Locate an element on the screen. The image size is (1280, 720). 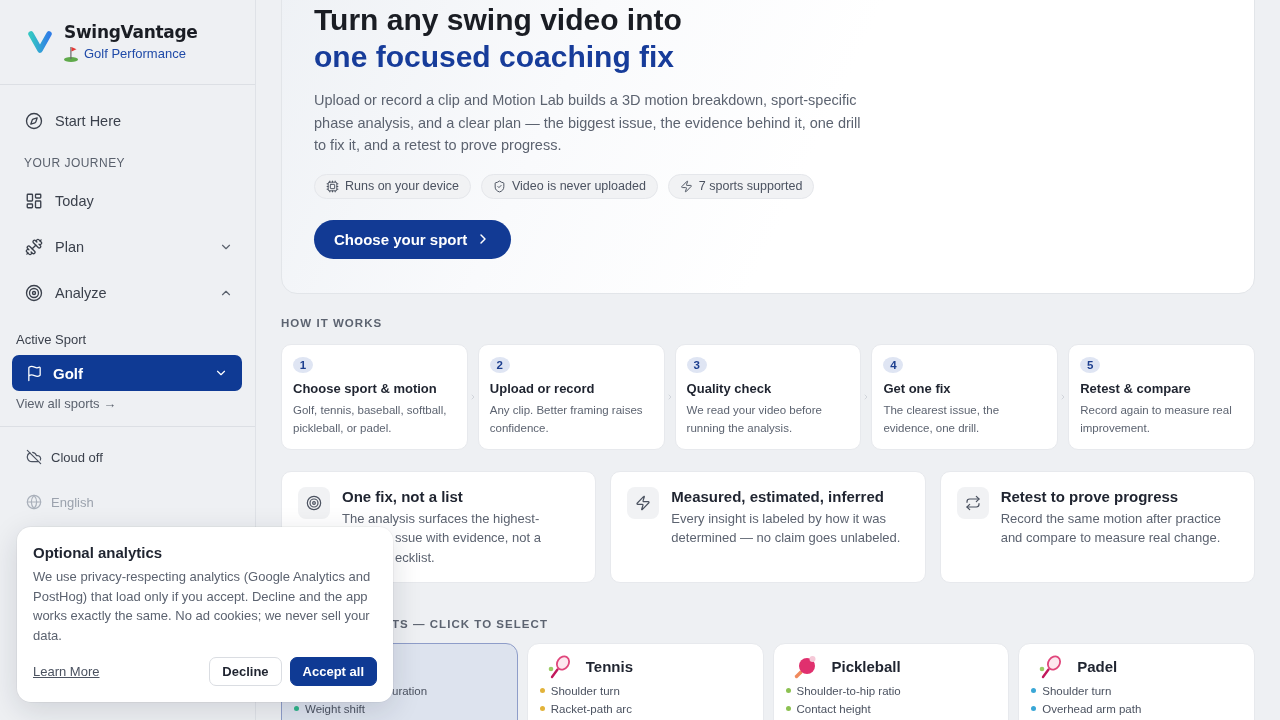
sport-metric: Racket-path arc is located at coordinates (591, 708).